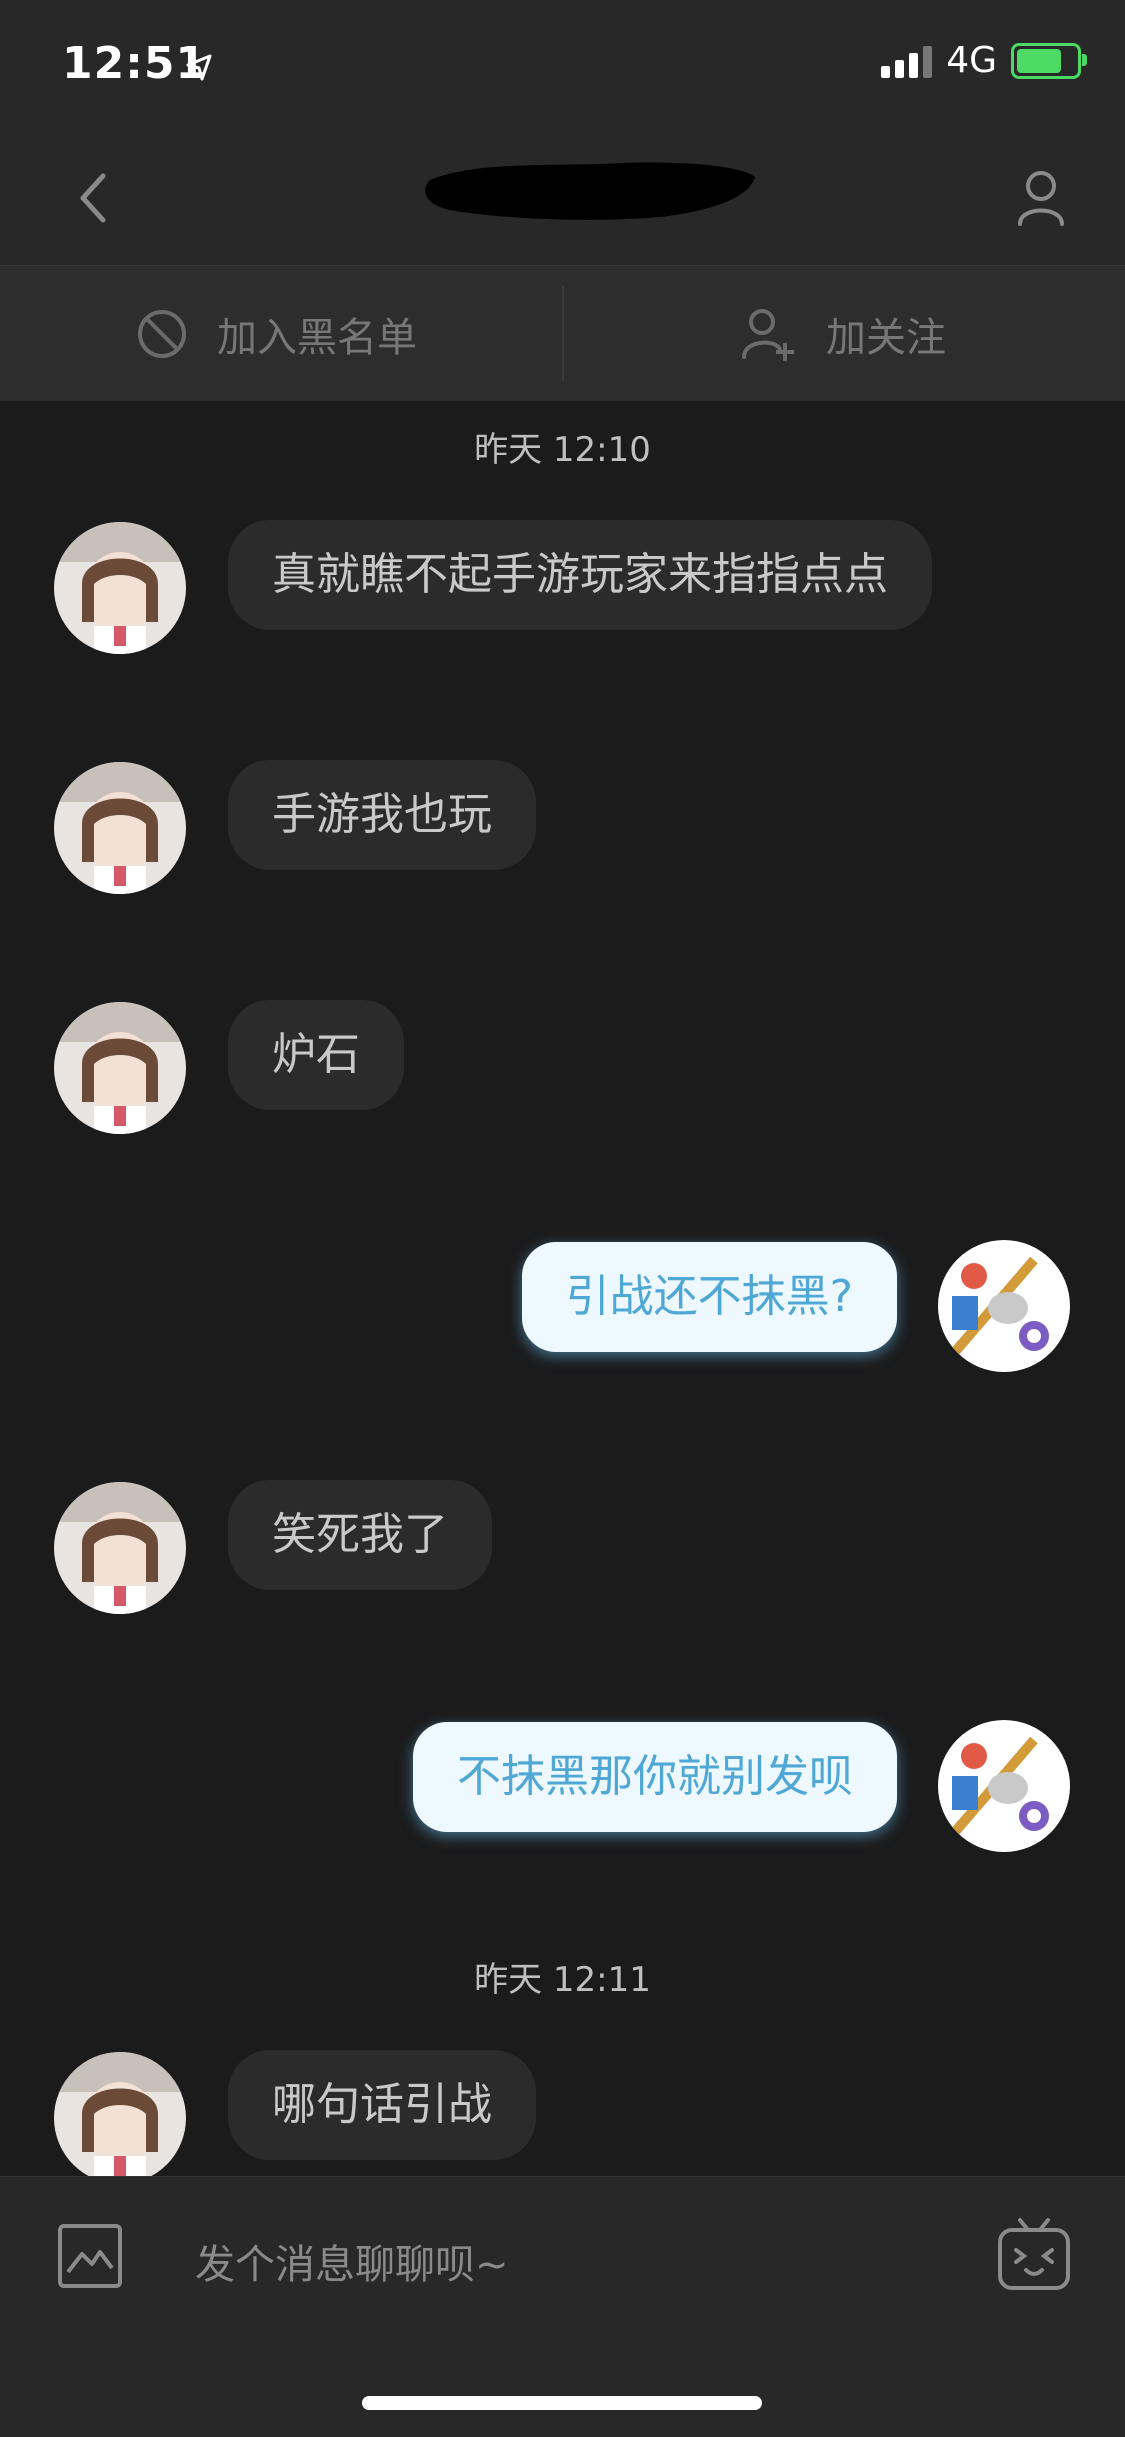 Image resolution: width=1125 pixels, height=2437 pixels. What do you see at coordinates (199, 67) in the screenshot?
I see `location-arrow-icon` at bounding box center [199, 67].